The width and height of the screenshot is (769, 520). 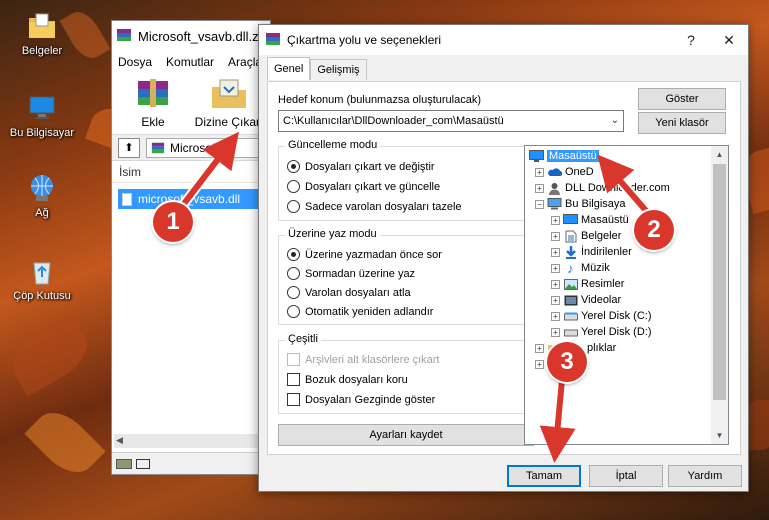 I want to click on tree-item: + Yerel Disk (C:), so click(x=601, y=316).